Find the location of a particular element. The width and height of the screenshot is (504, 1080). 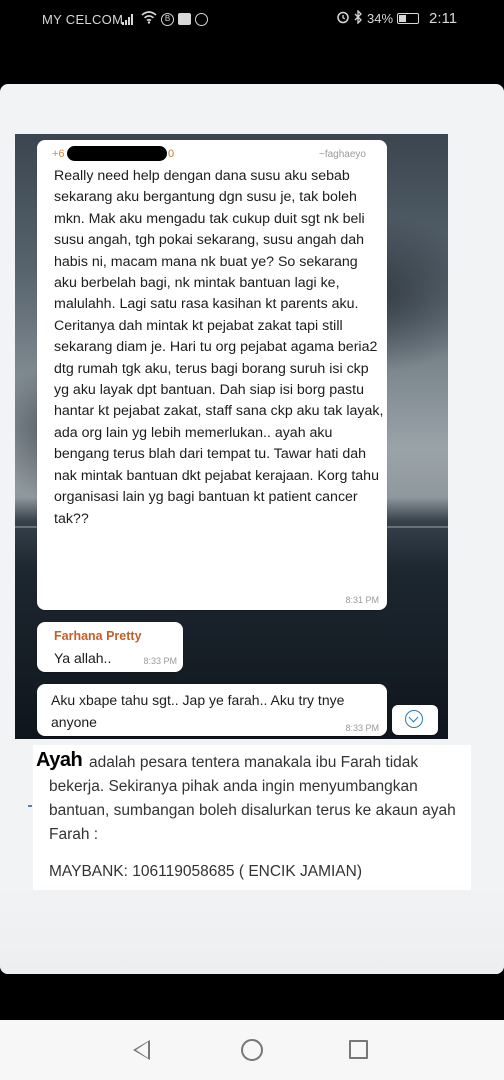

carrier-name: MY CELCOM is located at coordinates (83, 19).